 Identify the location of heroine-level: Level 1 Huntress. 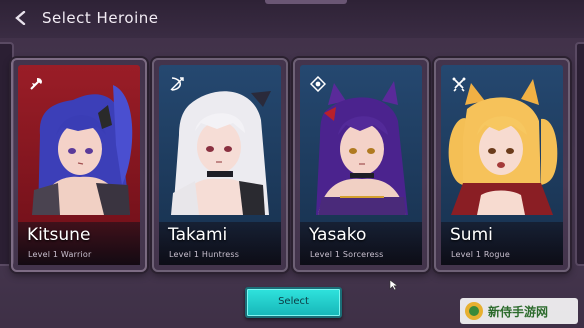
(204, 254).